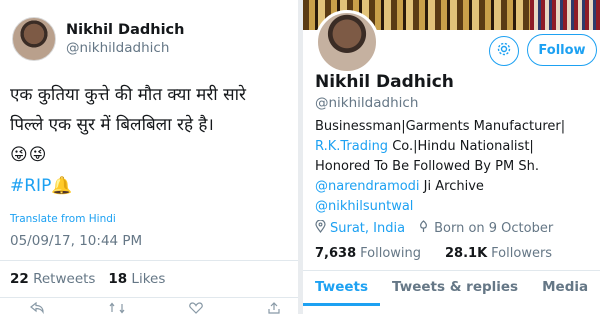 The image size is (600, 314). I want to click on profile-avatar, so click(347, 42).